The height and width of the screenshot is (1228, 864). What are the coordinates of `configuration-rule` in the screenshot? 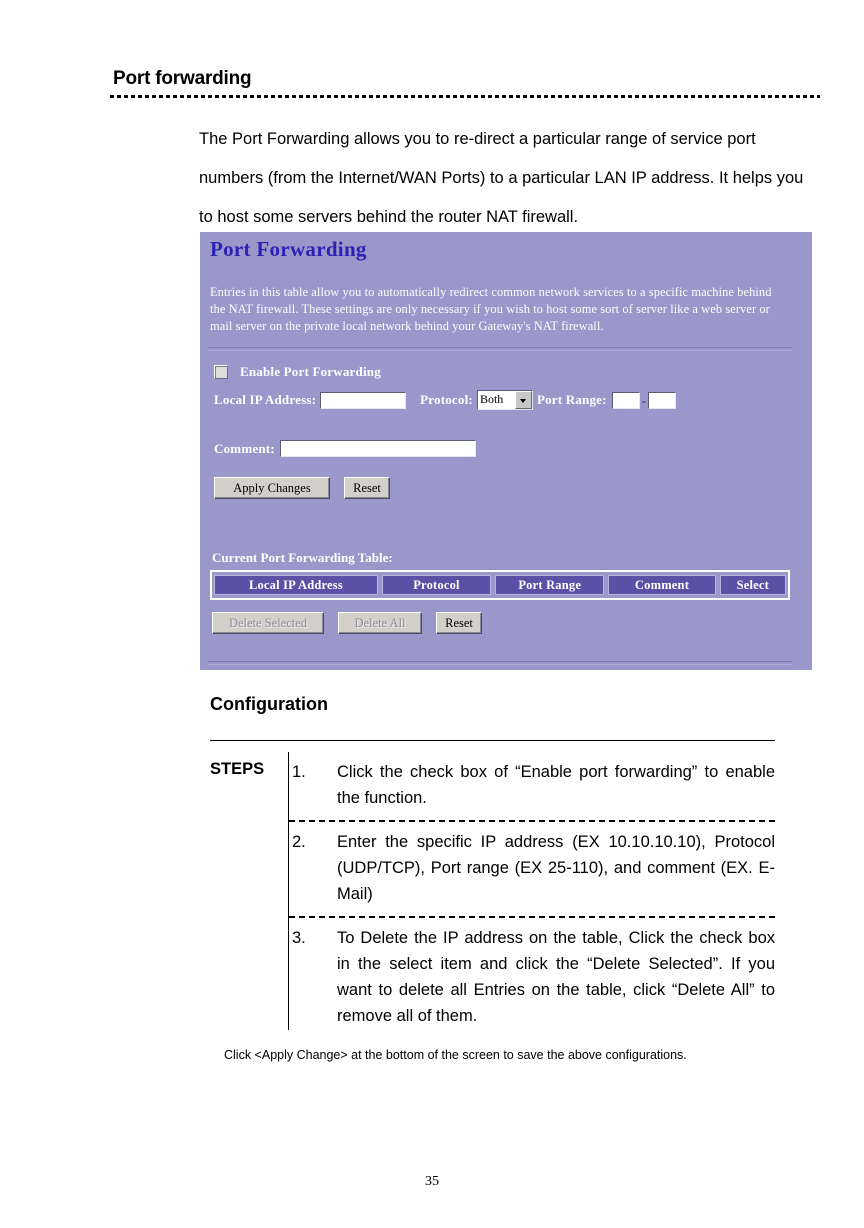 It's located at (492, 740).